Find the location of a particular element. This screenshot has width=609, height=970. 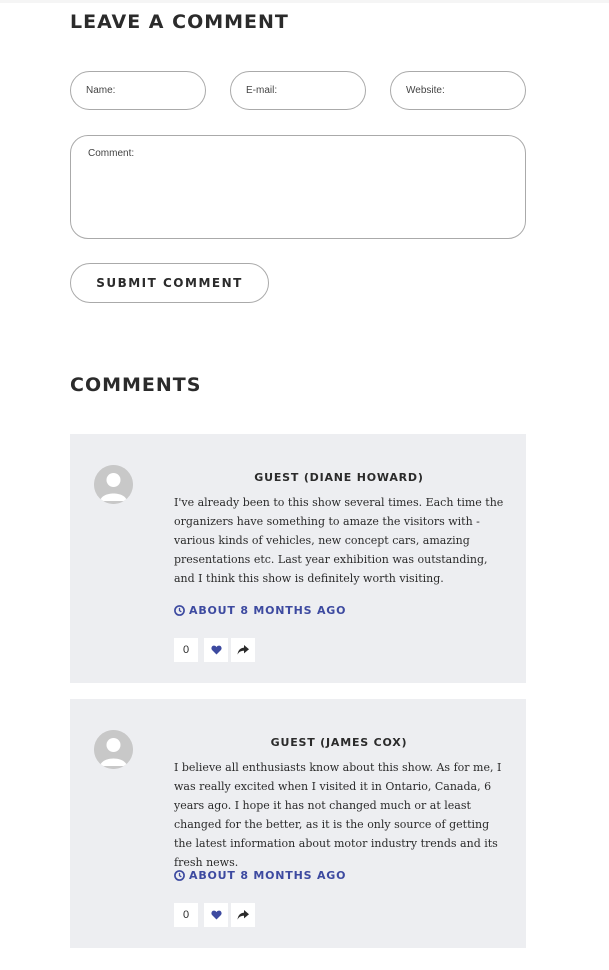

top-divider is located at coordinates (304, 1).